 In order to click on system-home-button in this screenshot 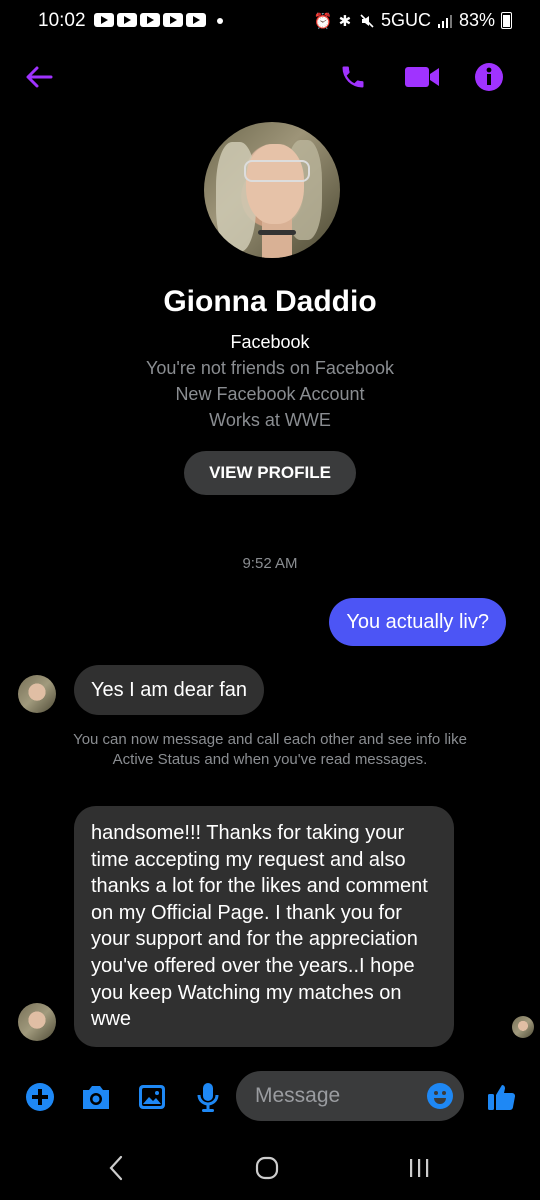, I will do `click(267, 1168)`.